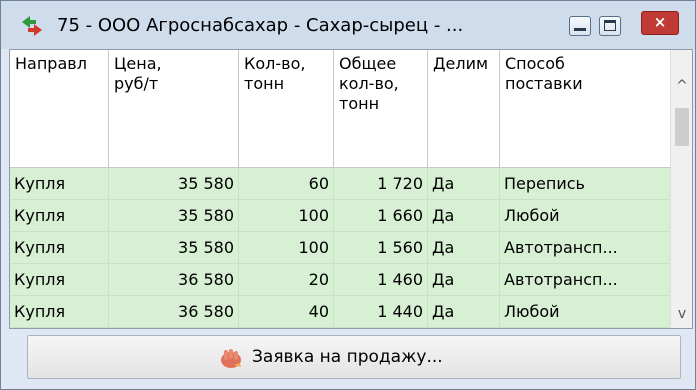 The image size is (696, 390). Describe the element at coordinates (681, 189) in the screenshot. I see `vertical-scrollbar: ^ v` at that location.